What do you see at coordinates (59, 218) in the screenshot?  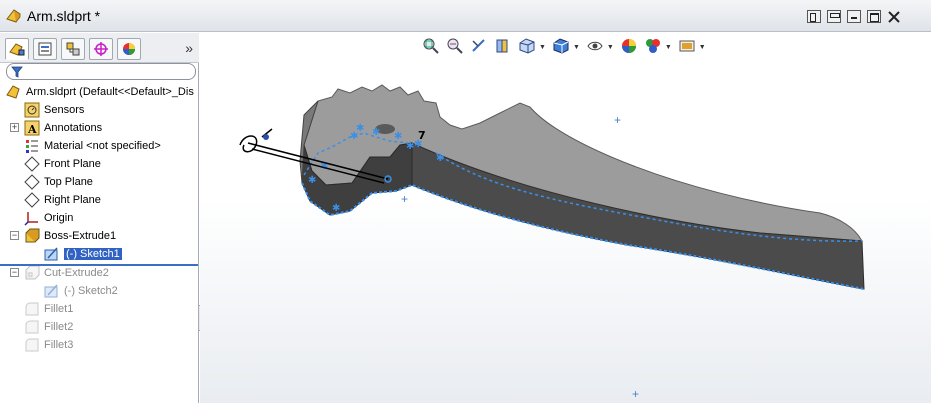 I see `feature-tree-label: Origin` at bounding box center [59, 218].